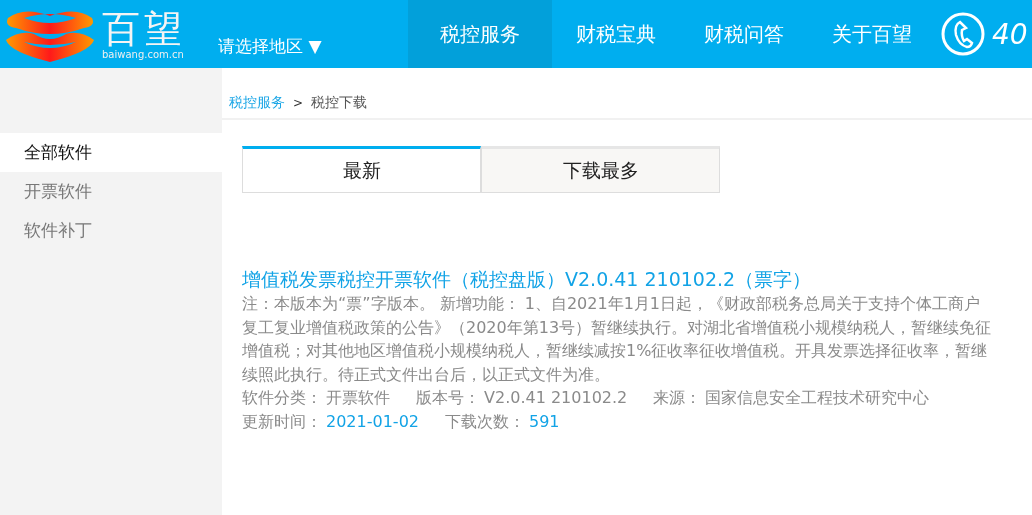 The height and width of the screenshot is (515, 1032). What do you see at coordinates (111, 191) in the screenshot?
I see `sidebar-item: 开票软件` at bounding box center [111, 191].